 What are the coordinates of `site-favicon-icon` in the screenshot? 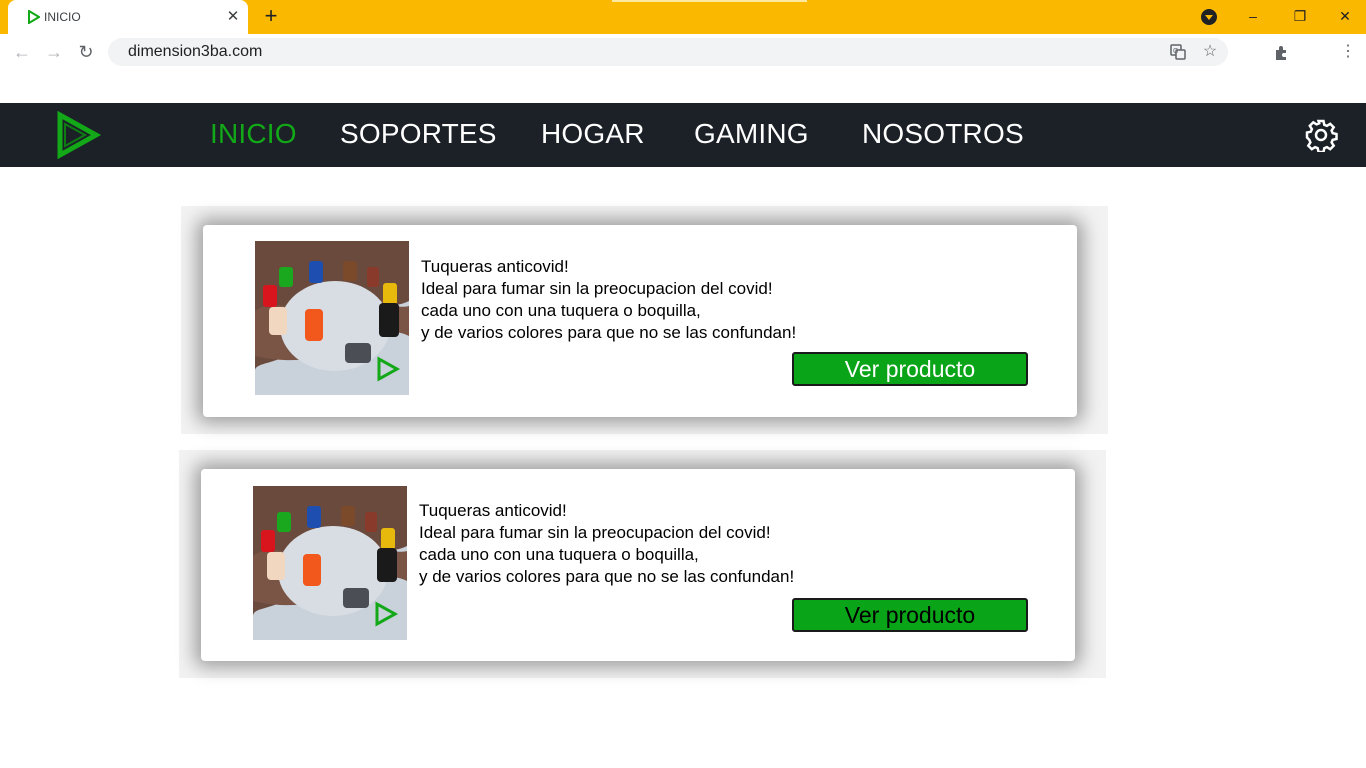 It's located at (34, 17).